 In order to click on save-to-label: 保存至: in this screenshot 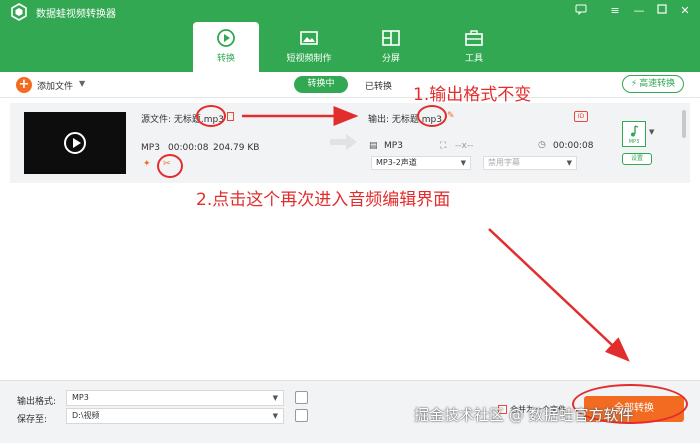, I will do `click(32, 420)`.